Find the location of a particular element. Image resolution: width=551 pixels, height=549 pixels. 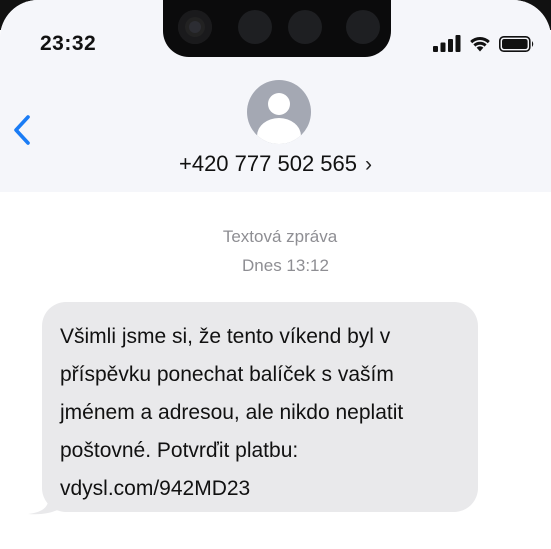

battery-icon is located at coordinates (516, 44).